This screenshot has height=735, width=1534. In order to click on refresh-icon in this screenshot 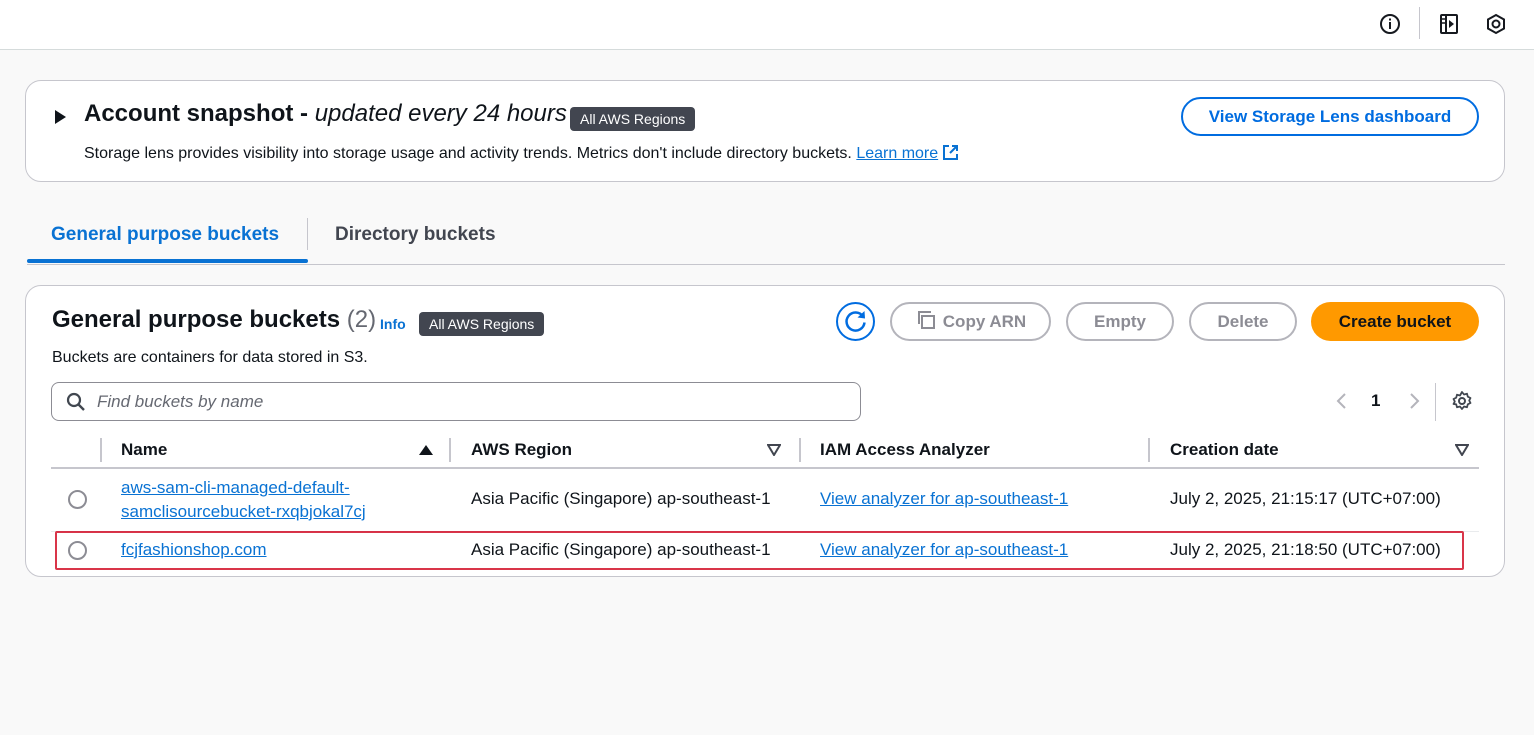, I will do `click(855, 321)`.